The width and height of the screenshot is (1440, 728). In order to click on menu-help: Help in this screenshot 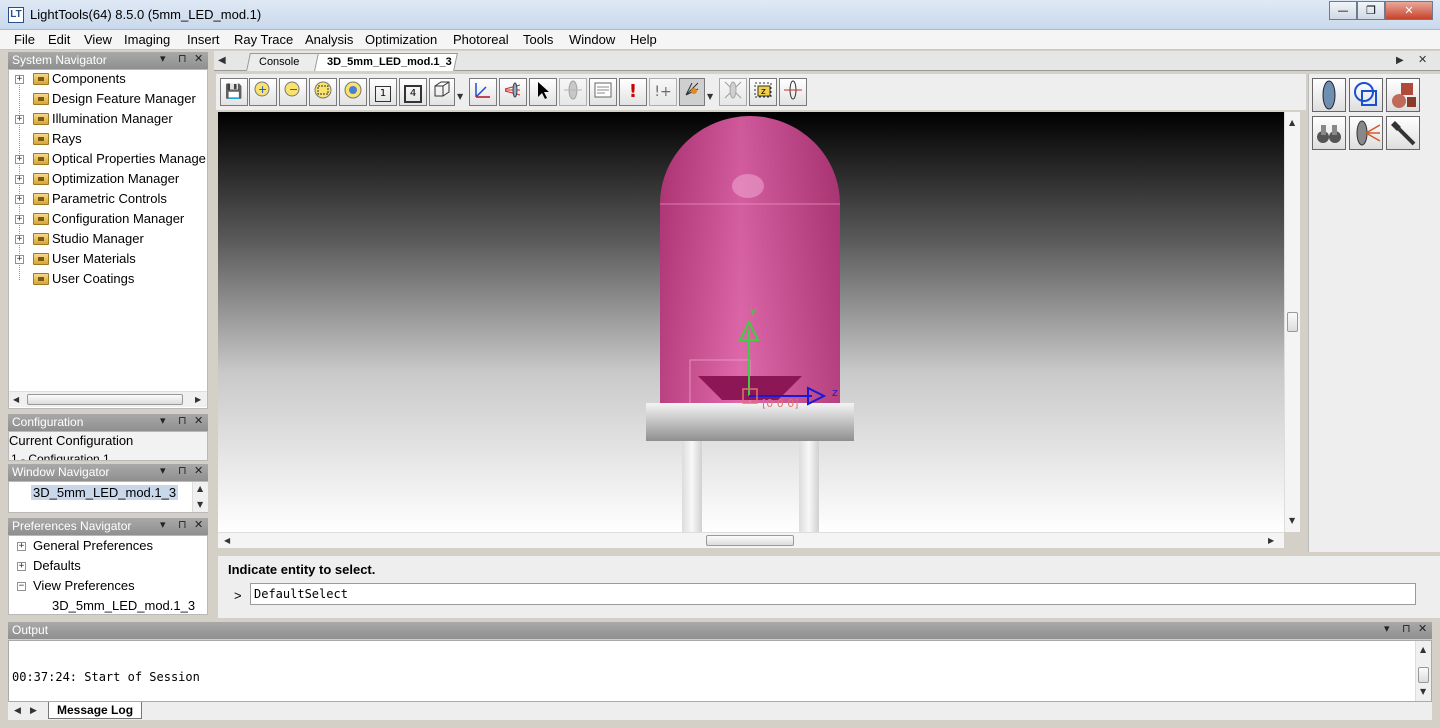, I will do `click(643, 39)`.